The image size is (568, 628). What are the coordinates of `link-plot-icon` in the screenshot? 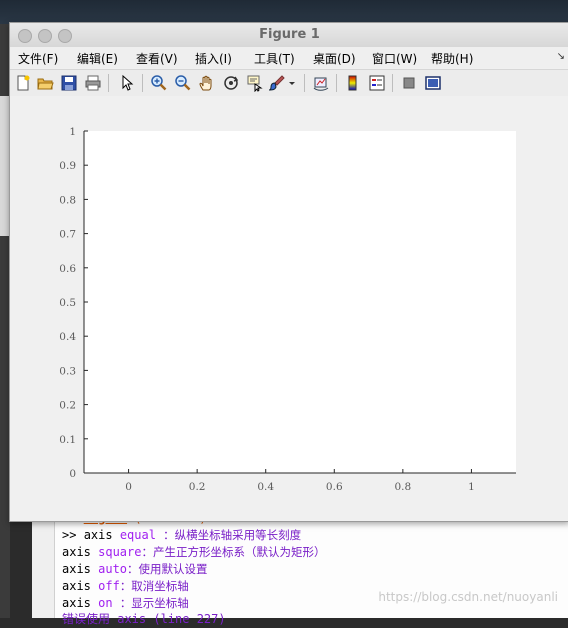 It's located at (321, 83).